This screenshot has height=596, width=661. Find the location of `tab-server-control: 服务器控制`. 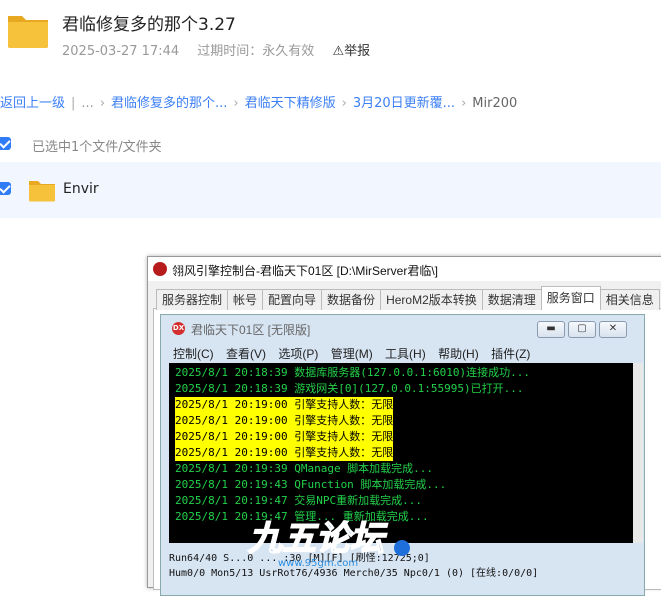

tab-server-control: 服务器控制 is located at coordinates (192, 299).